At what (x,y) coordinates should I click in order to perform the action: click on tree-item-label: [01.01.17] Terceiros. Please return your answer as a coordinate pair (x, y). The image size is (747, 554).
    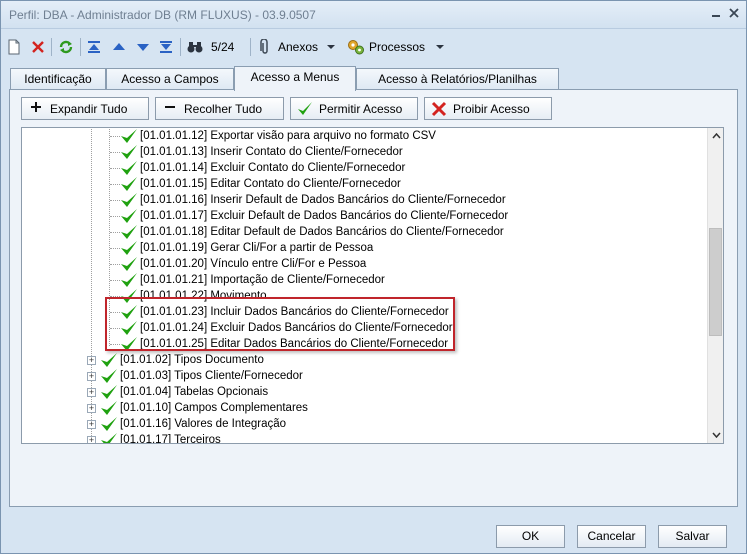
    Looking at the image, I should click on (170, 439).